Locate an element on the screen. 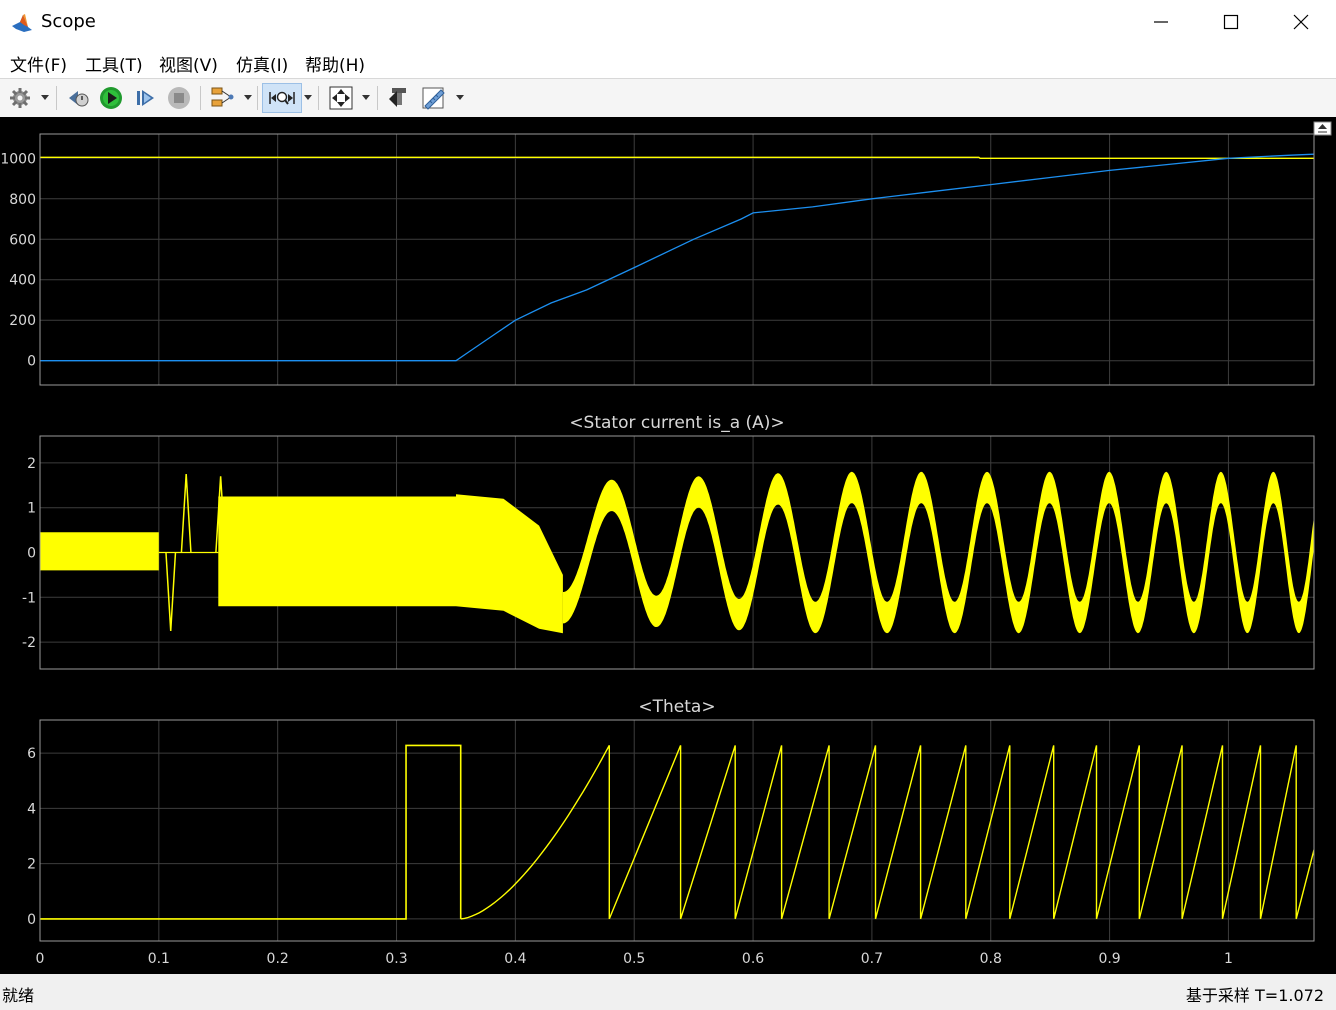 This screenshot has width=1336, height=1010. highlight-block-icon is located at coordinates (397, 97).